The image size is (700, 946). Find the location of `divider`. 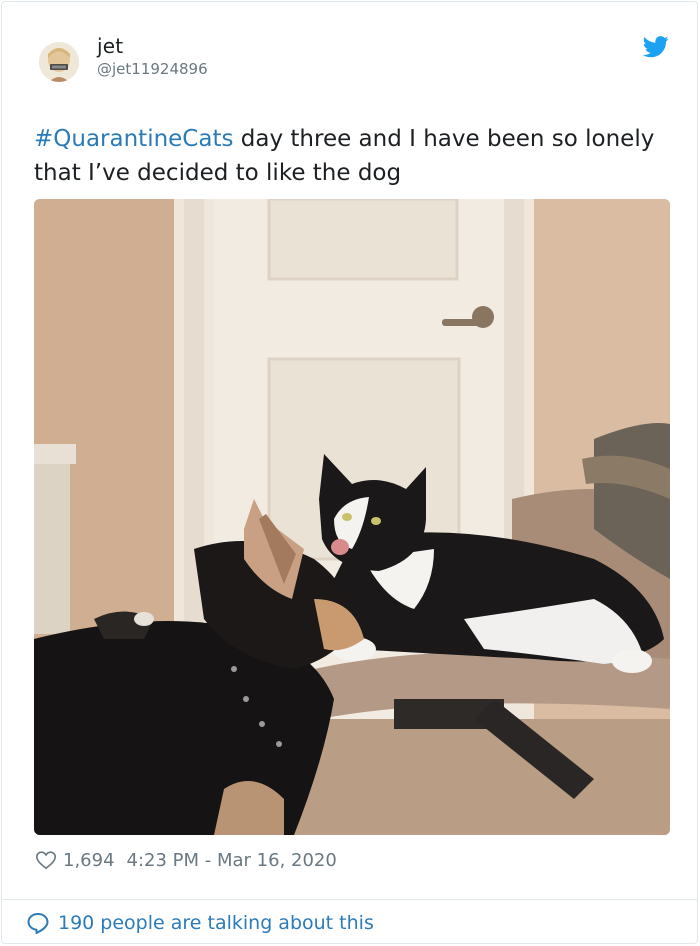

divider is located at coordinates (349, 899).